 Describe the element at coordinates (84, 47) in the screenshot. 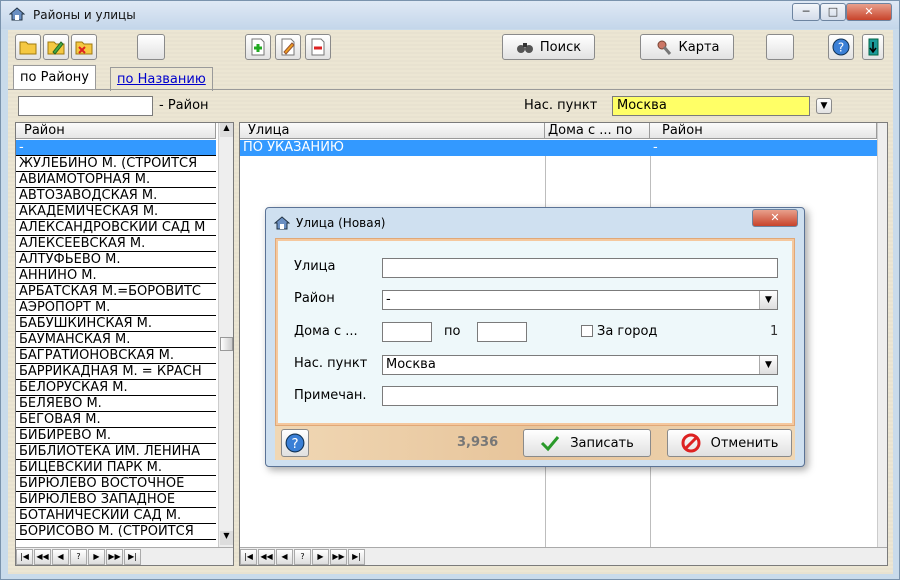

I see `delete-folder-button` at that location.